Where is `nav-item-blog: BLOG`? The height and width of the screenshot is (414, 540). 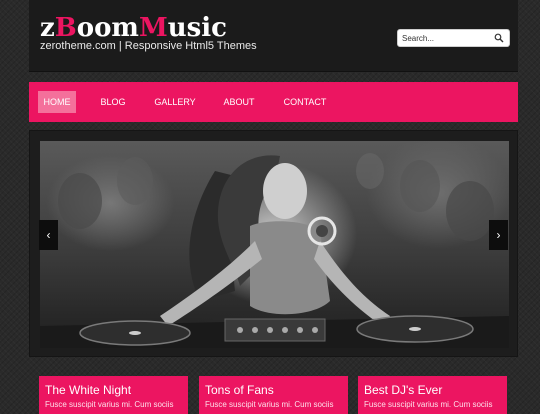
nav-item-blog: BLOG is located at coordinates (113, 102).